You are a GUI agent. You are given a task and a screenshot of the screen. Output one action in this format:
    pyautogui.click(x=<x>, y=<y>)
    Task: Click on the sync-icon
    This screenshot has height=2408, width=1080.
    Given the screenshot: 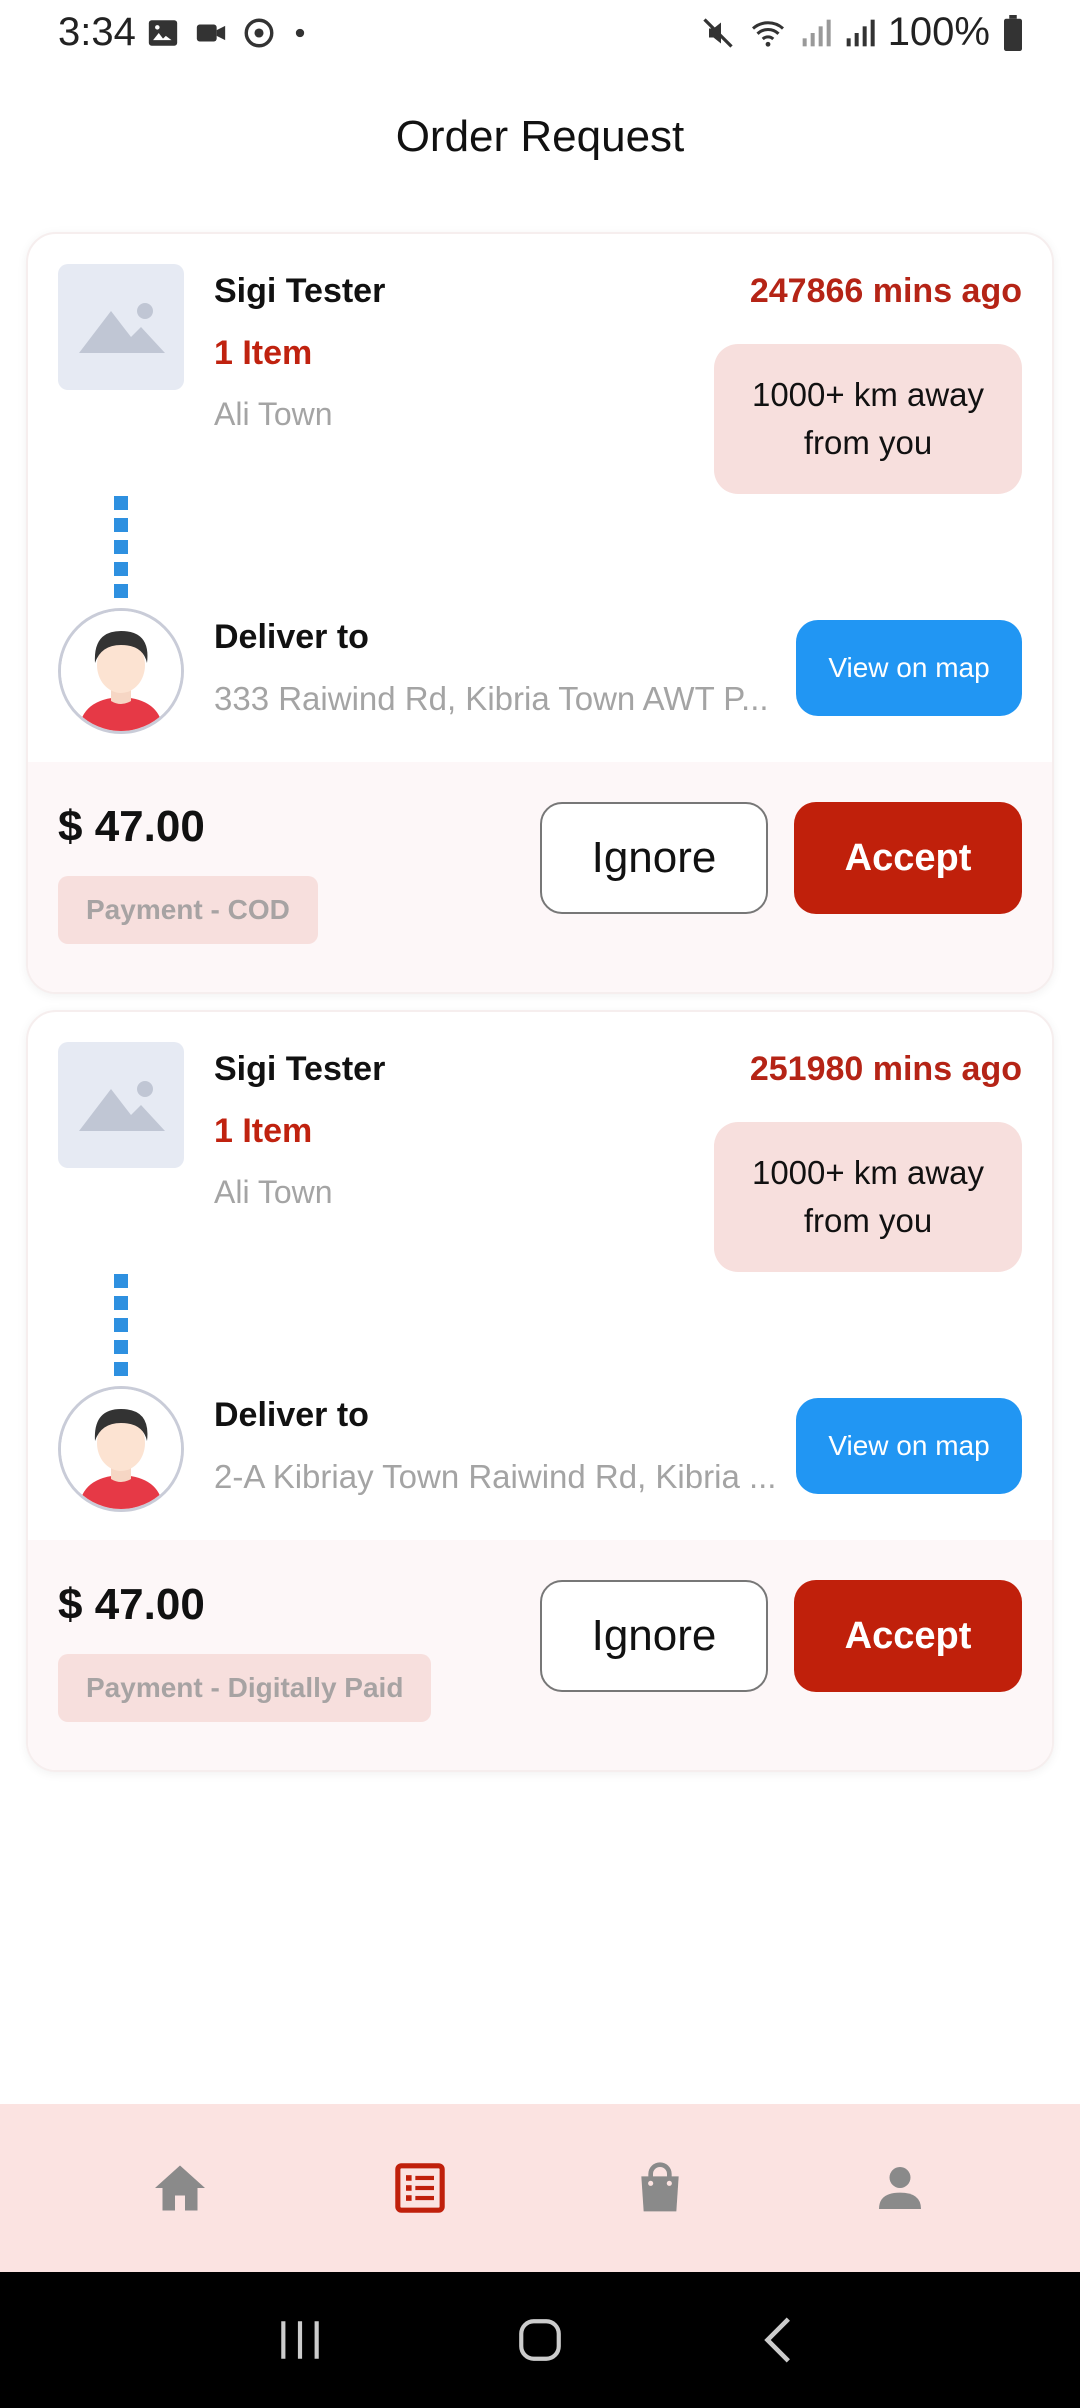 What is the action you would take?
    pyautogui.click(x=259, y=33)
    